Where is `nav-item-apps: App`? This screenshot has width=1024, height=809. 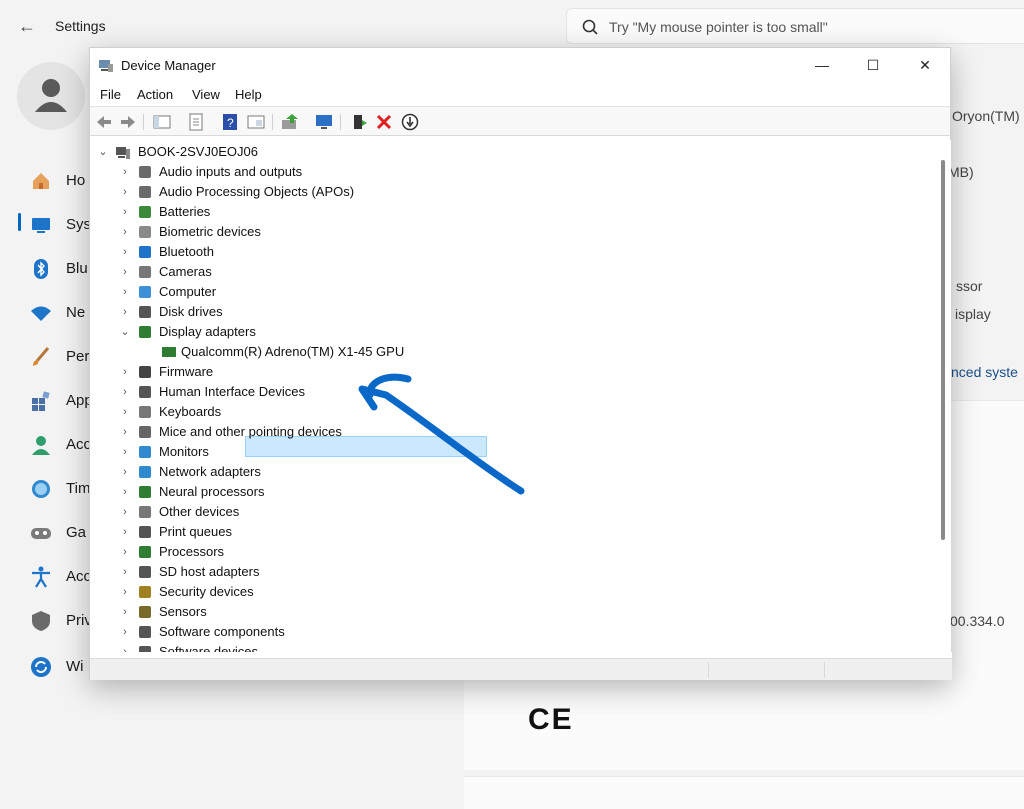
nav-item-apps: App is located at coordinates (58, 400).